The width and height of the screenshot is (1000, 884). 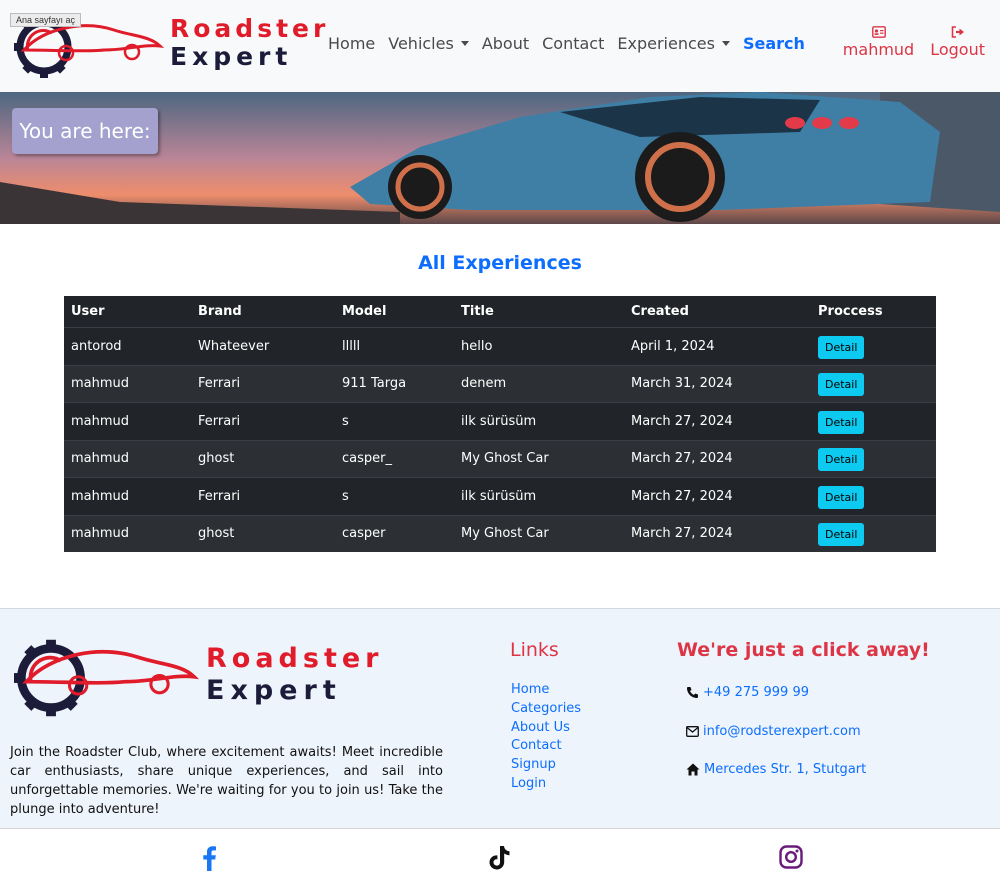 I want to click on column-header-title: Title, so click(x=477, y=311).